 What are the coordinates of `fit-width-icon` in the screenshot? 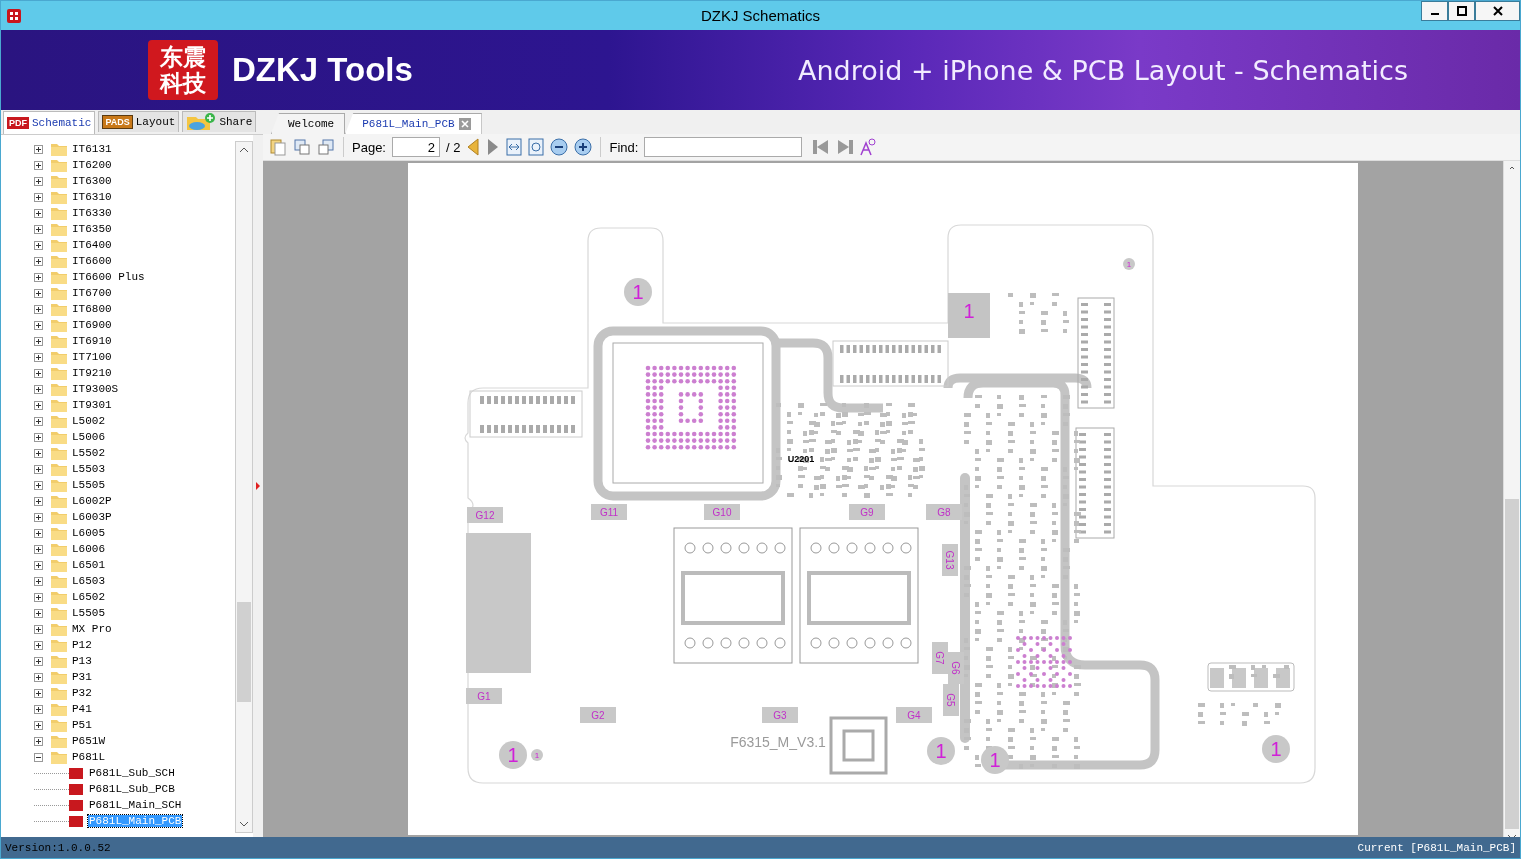 It's located at (514, 147).